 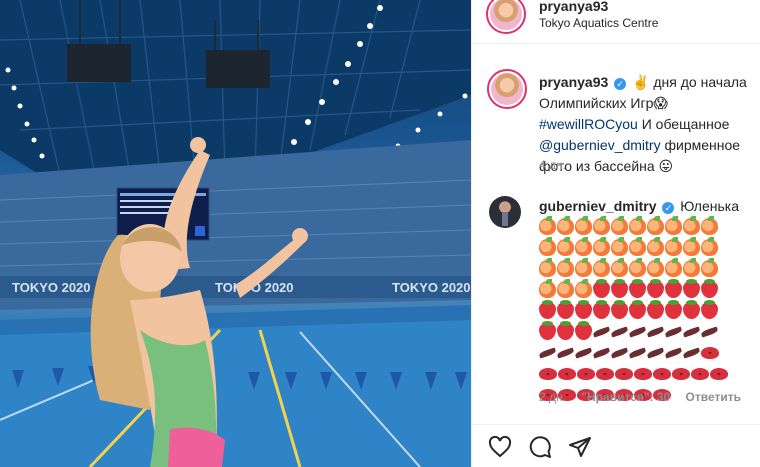 What do you see at coordinates (580, 447) in the screenshot?
I see `paper-plane-icon` at bounding box center [580, 447].